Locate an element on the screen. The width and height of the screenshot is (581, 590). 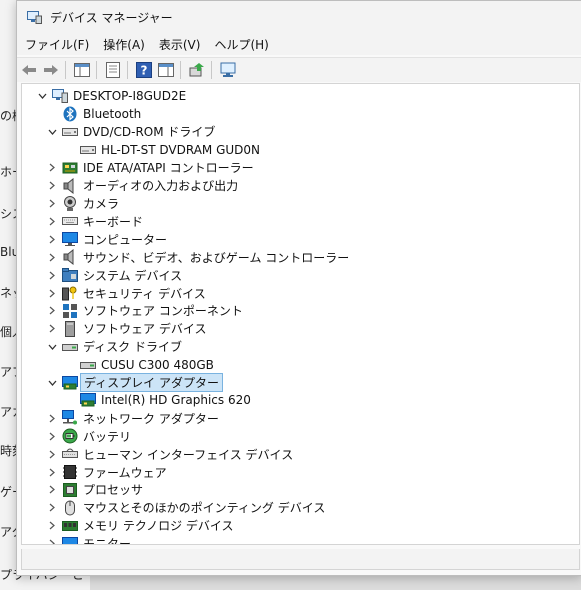
tree-category: サウンド、ビデオ、およびゲーム コントローラー is located at coordinates (197, 257).